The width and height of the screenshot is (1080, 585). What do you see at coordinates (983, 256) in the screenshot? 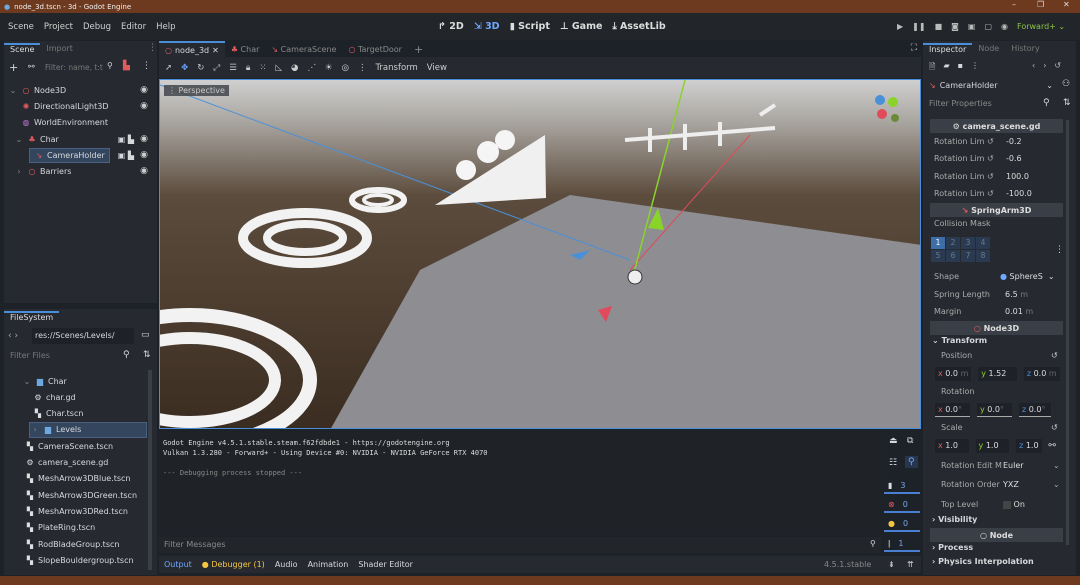
I see `collision-layer-8: 8` at bounding box center [983, 256].